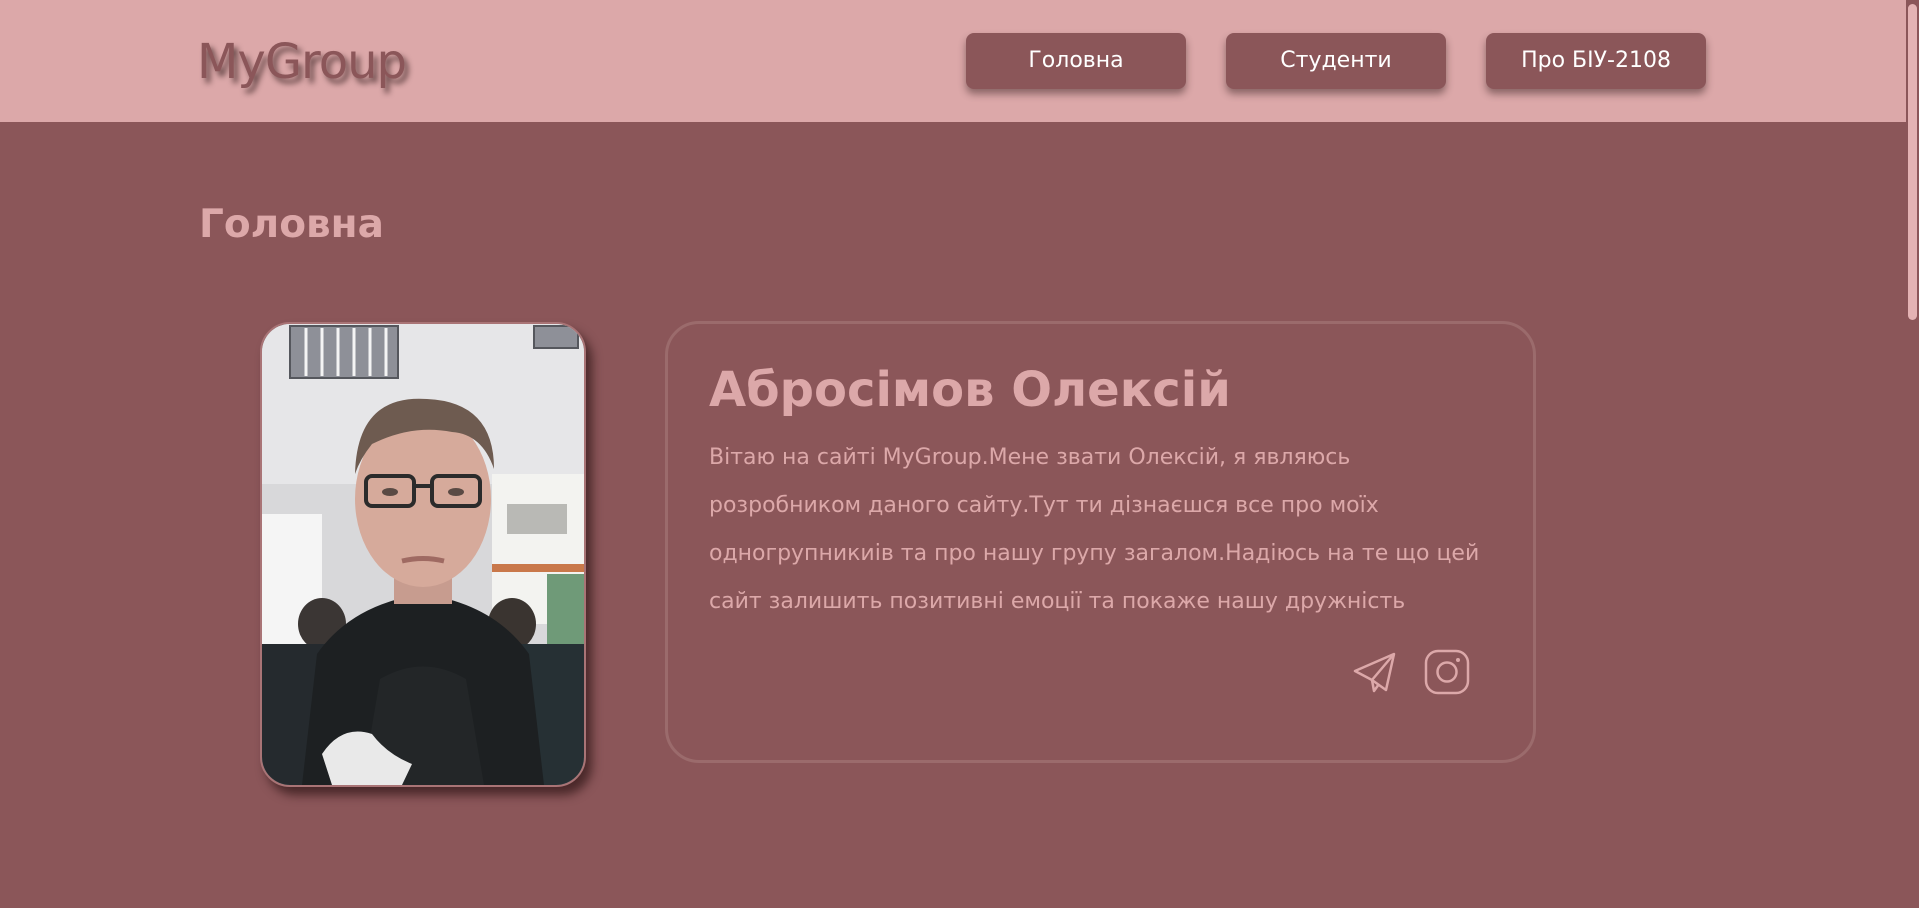 The height and width of the screenshot is (908, 1919). I want to click on profile-photo-image, so click(423, 554).